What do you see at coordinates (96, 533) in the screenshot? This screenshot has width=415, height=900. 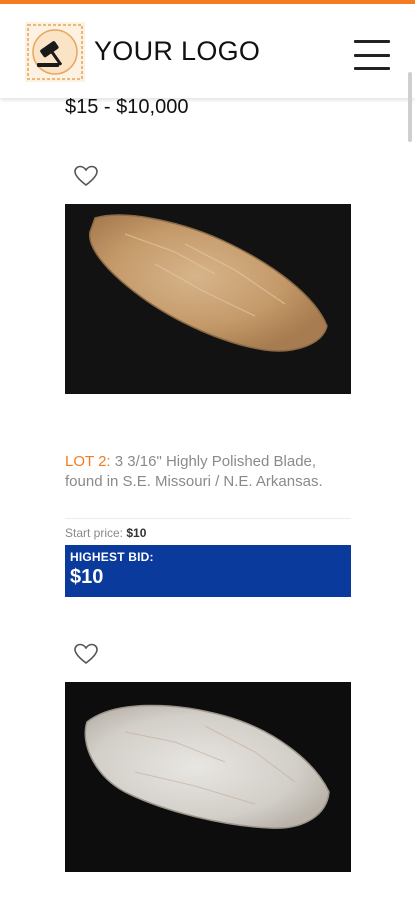 I see `start-price-label: Start price:` at bounding box center [96, 533].